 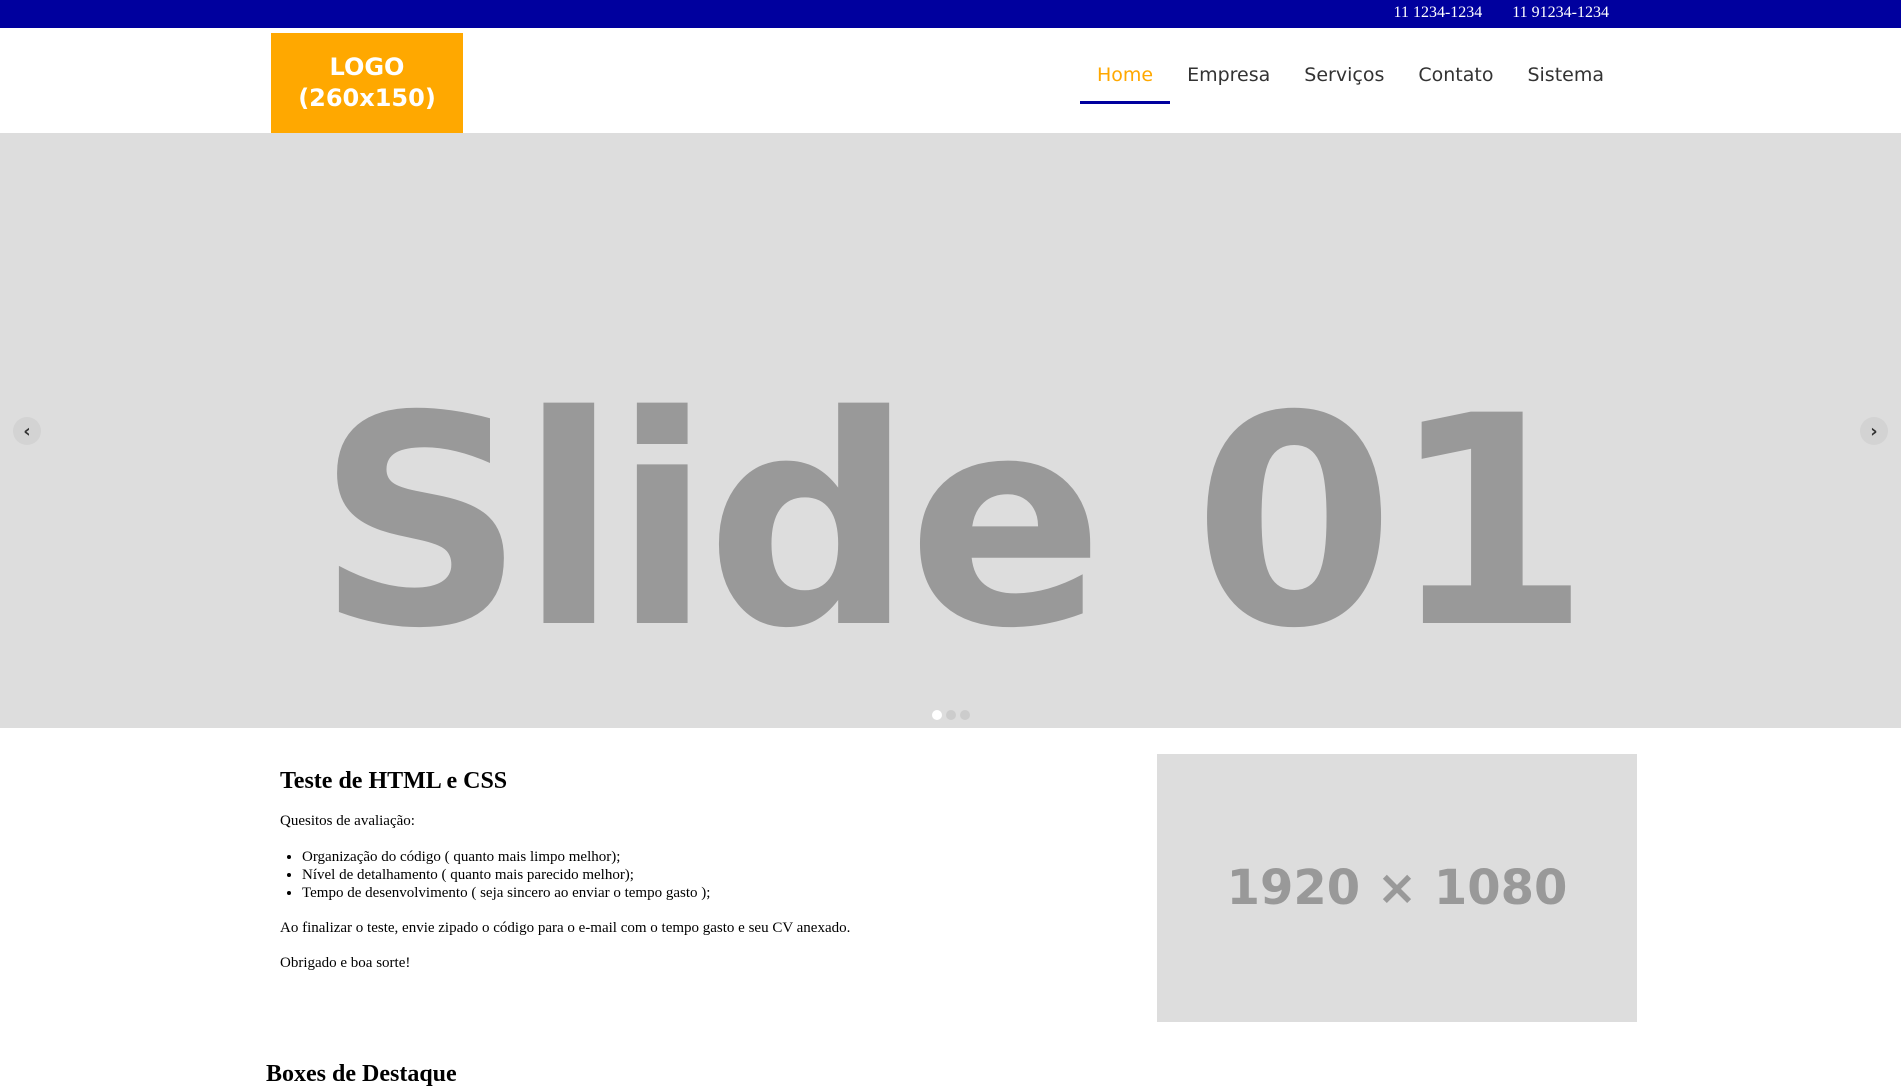 I want to click on nav-servicos: Serviços, so click(x=1344, y=84).